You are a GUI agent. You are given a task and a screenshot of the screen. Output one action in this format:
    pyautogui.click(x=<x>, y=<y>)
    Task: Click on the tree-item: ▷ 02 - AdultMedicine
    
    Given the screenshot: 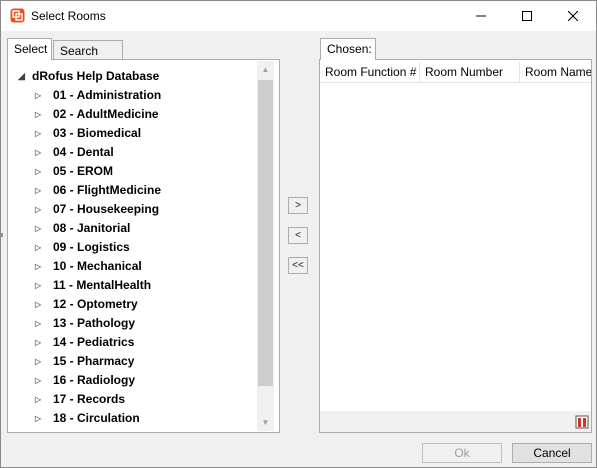 What is the action you would take?
    pyautogui.click(x=97, y=114)
    